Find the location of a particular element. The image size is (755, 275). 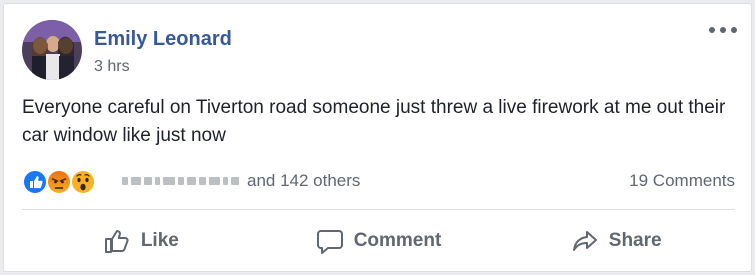

more-options-icon is located at coordinates (723, 30).